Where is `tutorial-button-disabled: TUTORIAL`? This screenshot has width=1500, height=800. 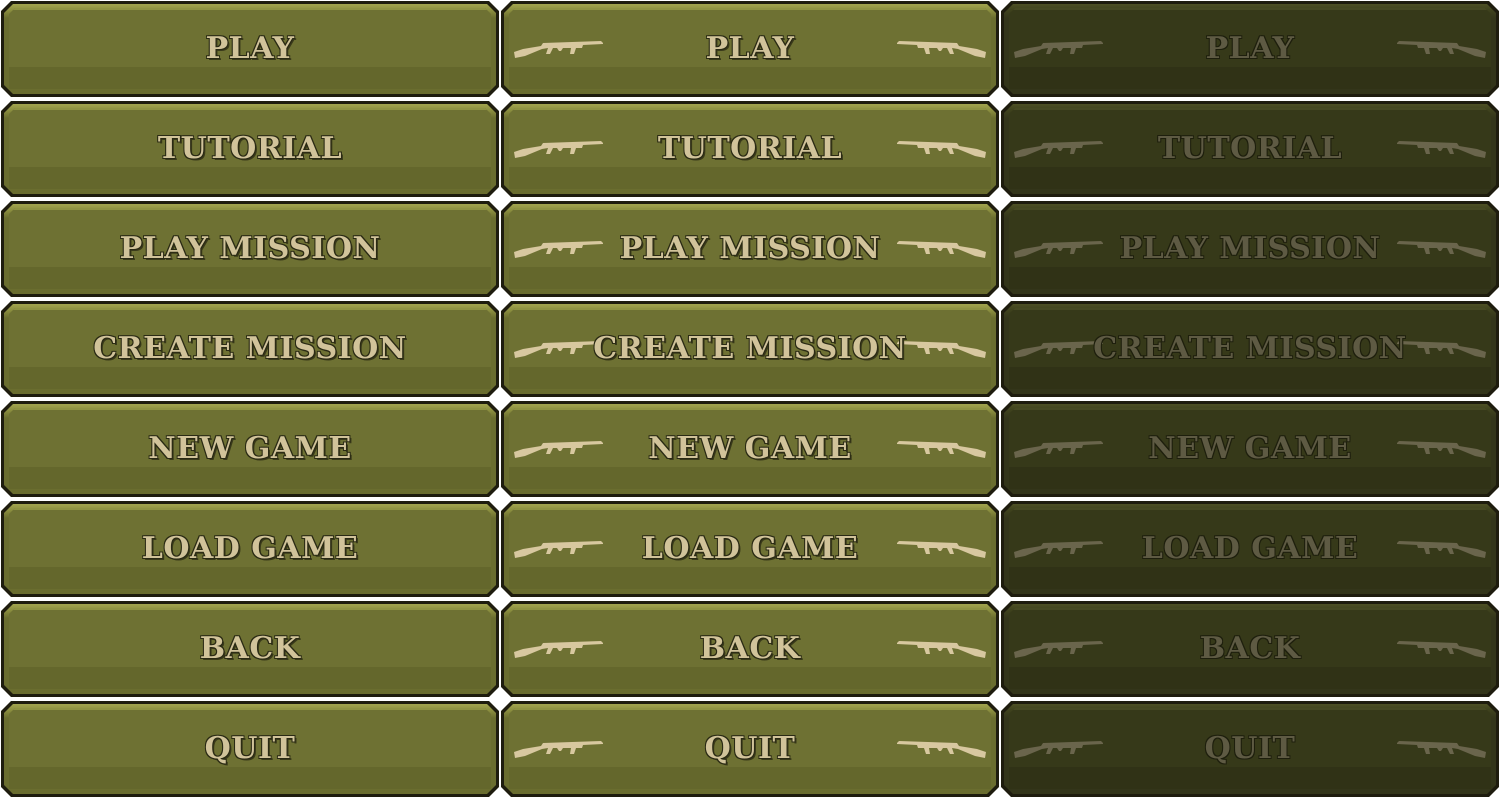
tutorial-button-disabled: TUTORIAL is located at coordinates (1250, 149).